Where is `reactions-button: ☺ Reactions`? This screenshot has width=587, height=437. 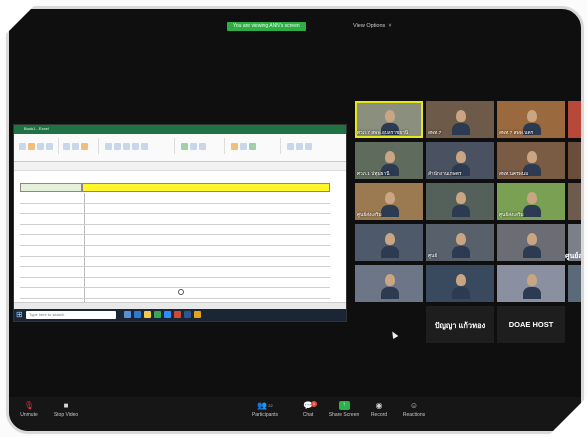
reactions-button: ☺ Reactions is located at coordinates (414, 409).